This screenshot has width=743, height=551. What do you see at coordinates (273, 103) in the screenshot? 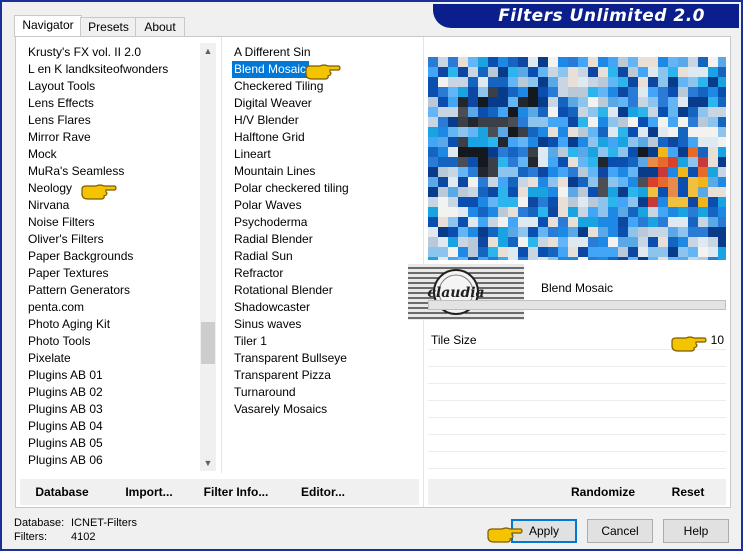
I see `filter-item: Digital Weaver` at bounding box center [273, 103].